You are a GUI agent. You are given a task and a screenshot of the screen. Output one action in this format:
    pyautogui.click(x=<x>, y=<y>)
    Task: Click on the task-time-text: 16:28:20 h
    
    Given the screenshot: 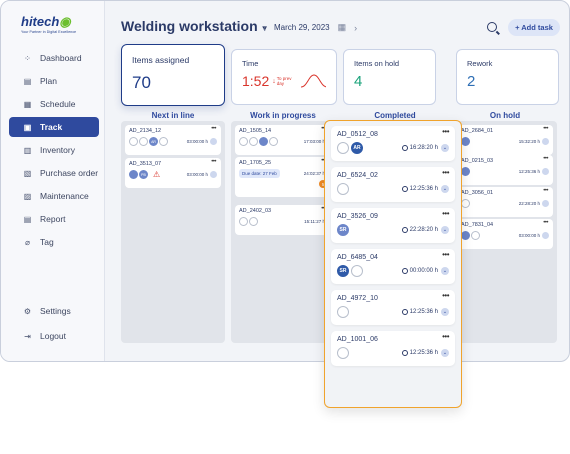 What is the action you would take?
    pyautogui.click(x=423, y=148)
    